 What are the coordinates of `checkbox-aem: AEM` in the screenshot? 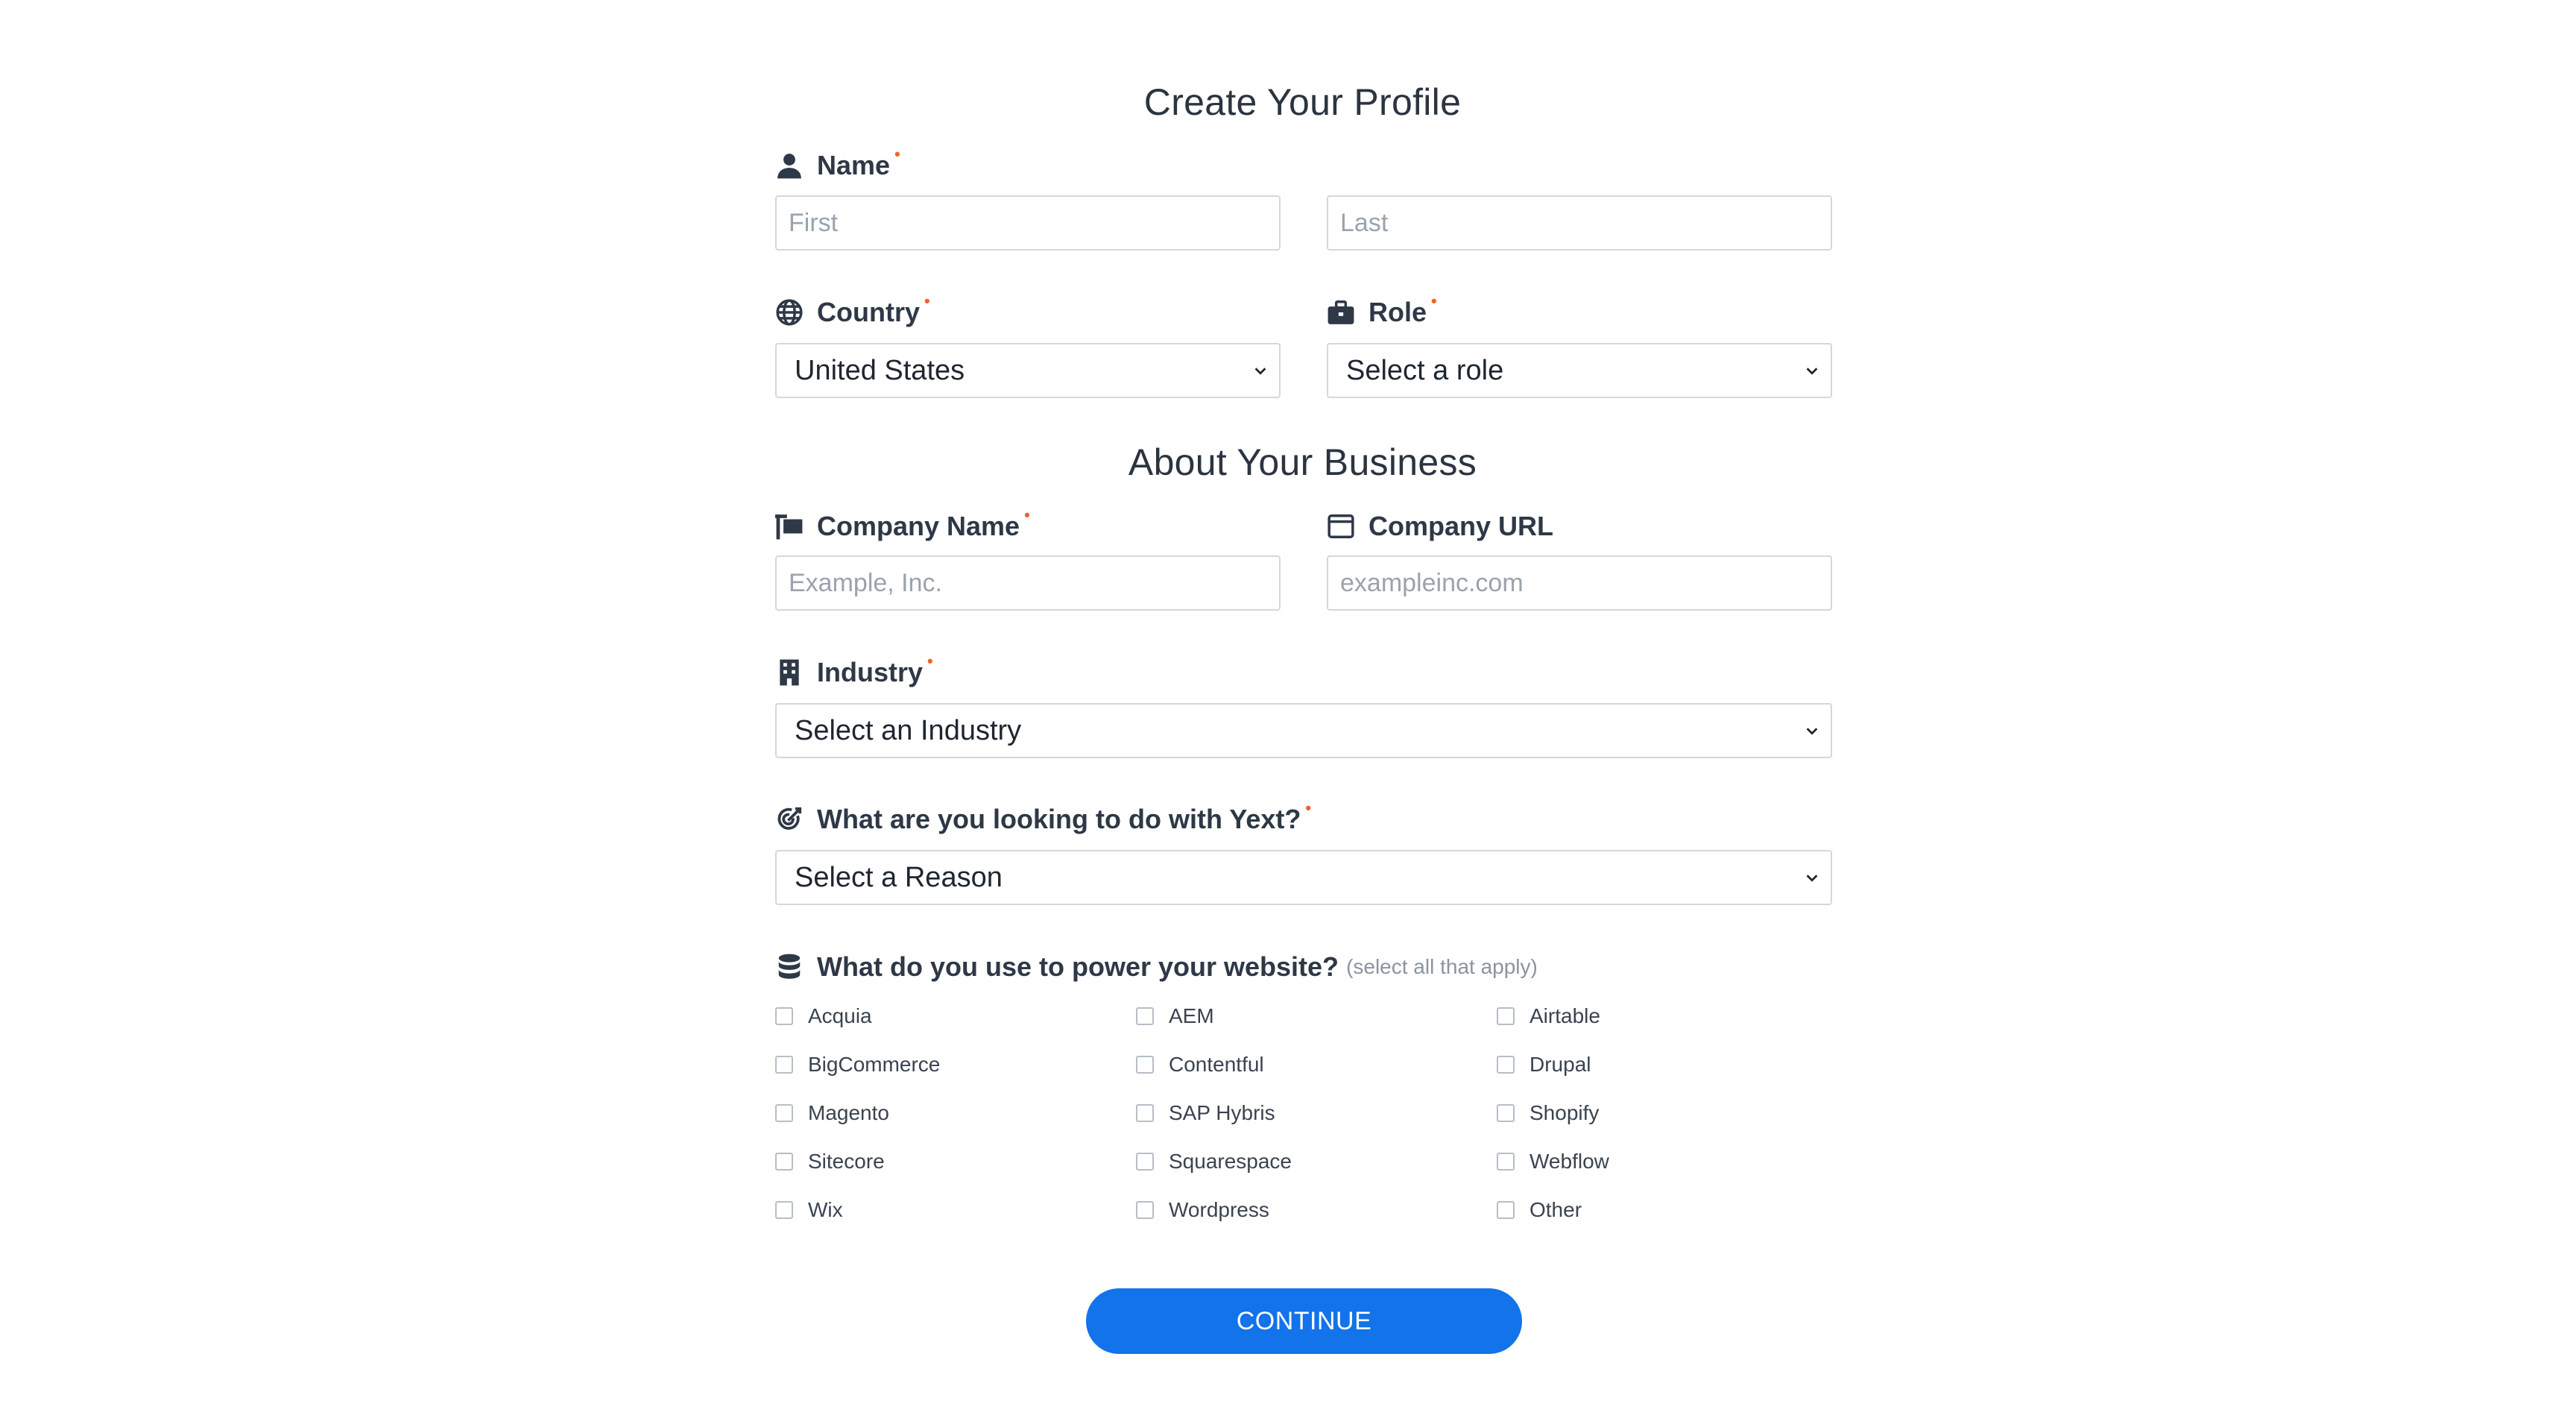 It's located at (1175, 1016).